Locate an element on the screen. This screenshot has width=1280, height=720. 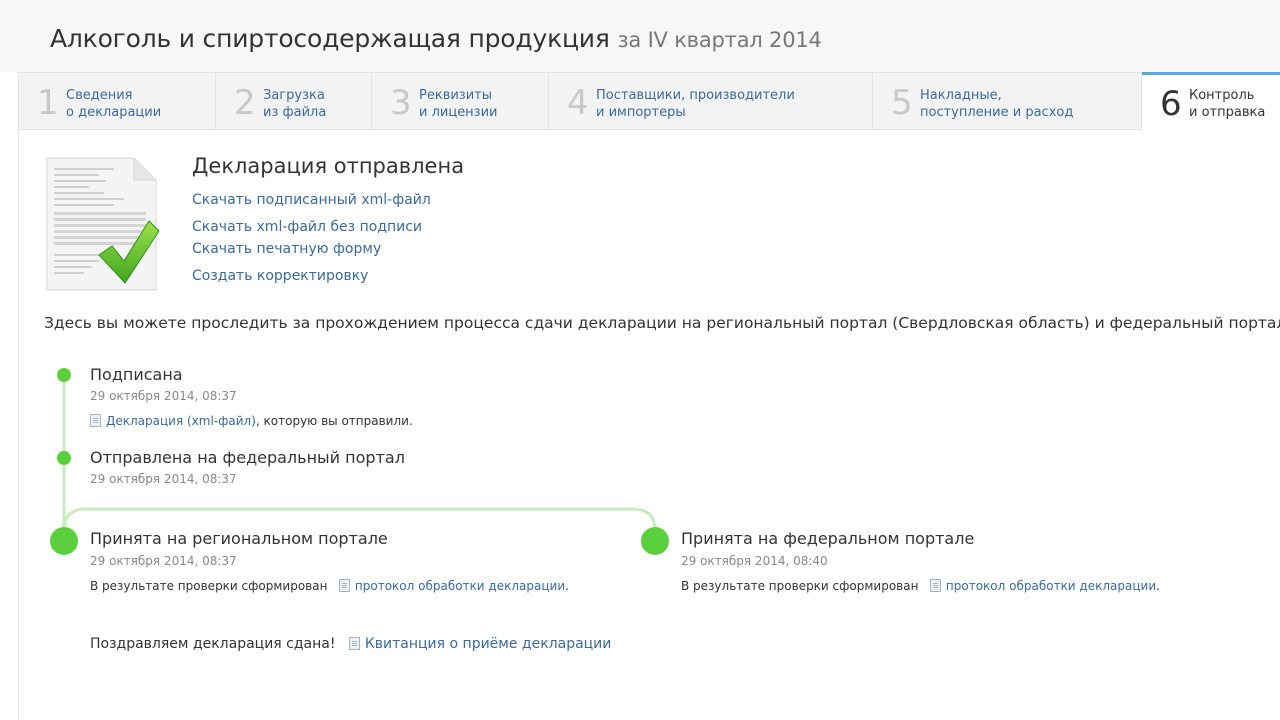
event-sent-federal-title: Отправлена на федеральный портал is located at coordinates (247, 457).